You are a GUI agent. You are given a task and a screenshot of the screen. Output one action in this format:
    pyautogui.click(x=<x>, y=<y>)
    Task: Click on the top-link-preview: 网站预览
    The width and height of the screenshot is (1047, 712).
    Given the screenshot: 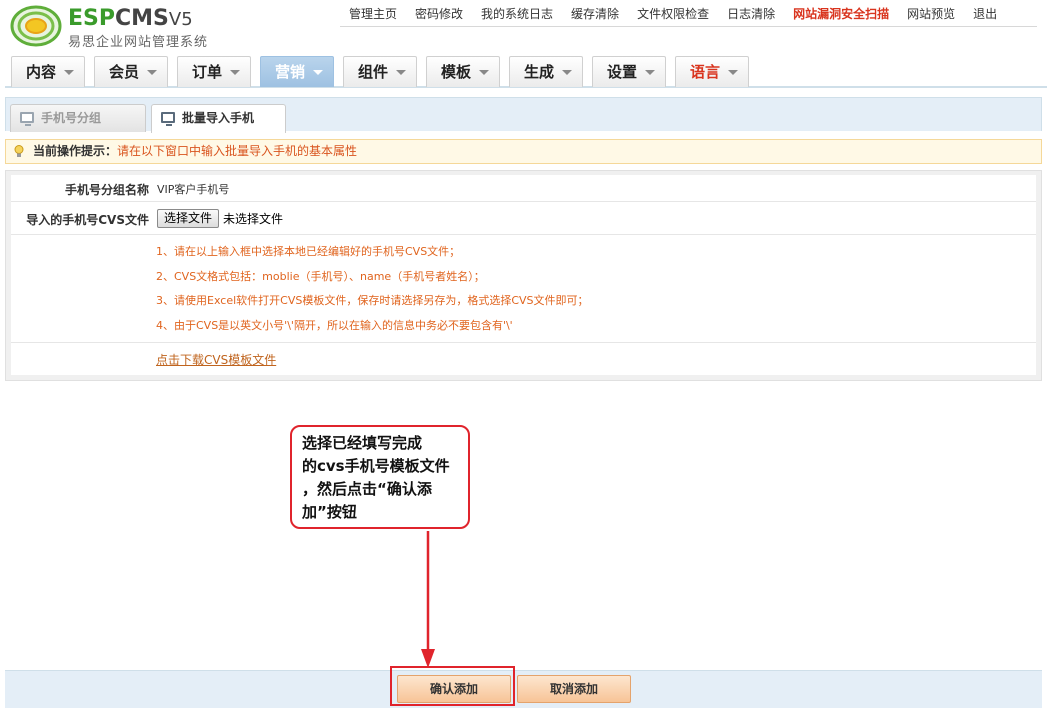 What is the action you would take?
    pyautogui.click(x=931, y=13)
    